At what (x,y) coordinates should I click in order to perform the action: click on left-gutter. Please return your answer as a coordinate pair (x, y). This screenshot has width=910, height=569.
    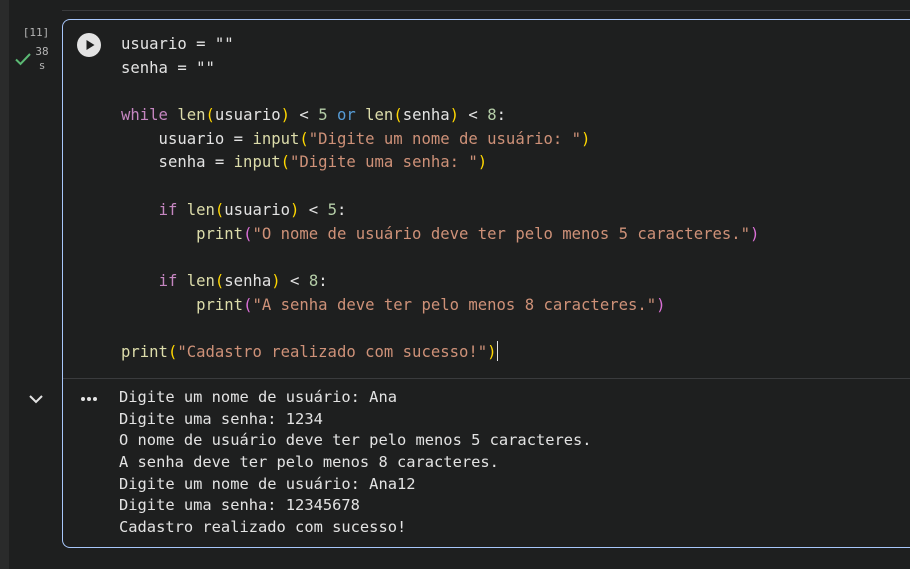
    Looking at the image, I should click on (4, 284).